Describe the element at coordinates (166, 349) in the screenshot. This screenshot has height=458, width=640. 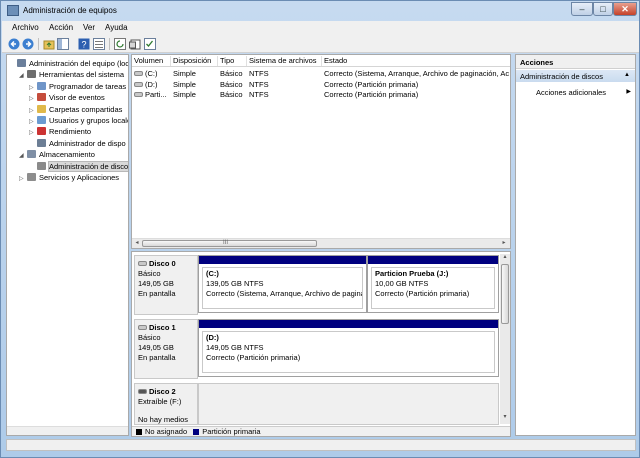
I see `disk-1-label: Disco 1 Básico 149,05 GB En pantalla` at that location.